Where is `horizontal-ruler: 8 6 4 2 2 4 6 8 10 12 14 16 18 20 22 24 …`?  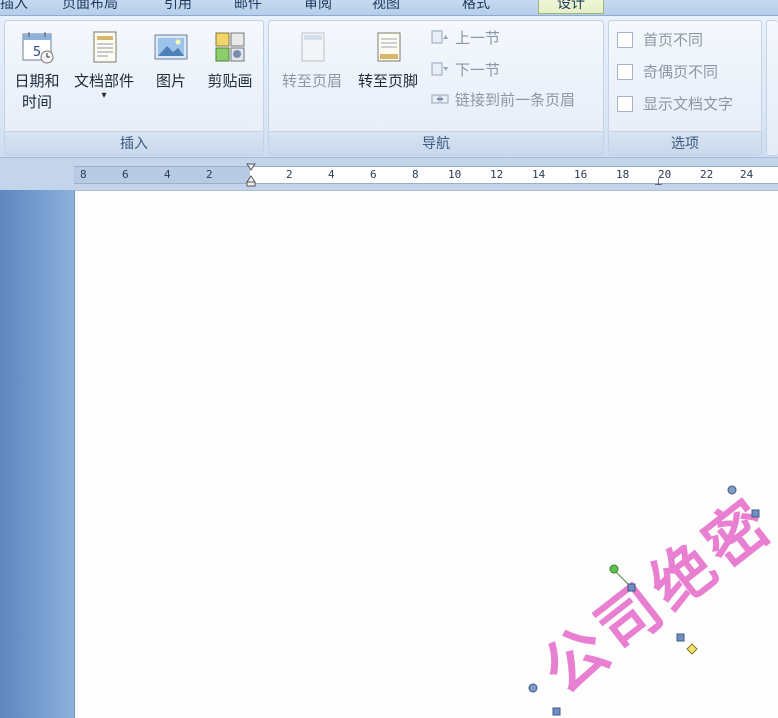
horizontal-ruler: 8 6 4 2 2 4 6 8 10 12 14 16 18 20 22 24 … is located at coordinates (426, 175).